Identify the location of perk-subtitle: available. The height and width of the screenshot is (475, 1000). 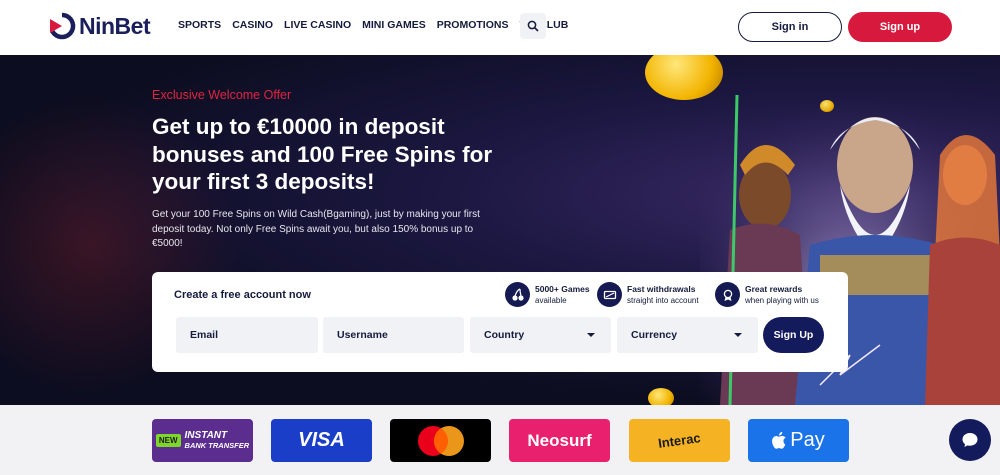
(551, 300).